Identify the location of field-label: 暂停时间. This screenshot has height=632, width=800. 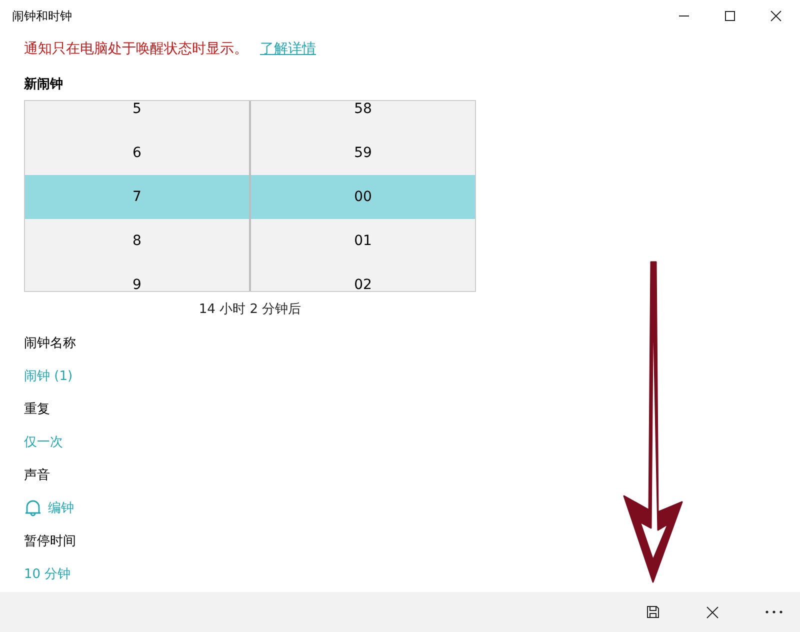
(50, 542).